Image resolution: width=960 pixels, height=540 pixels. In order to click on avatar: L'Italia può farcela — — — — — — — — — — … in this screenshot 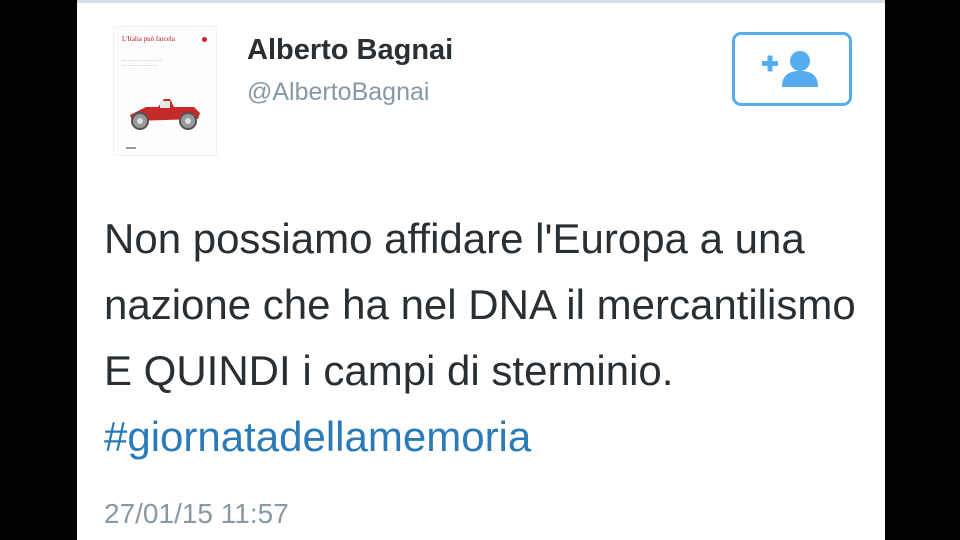, I will do `click(165, 91)`.